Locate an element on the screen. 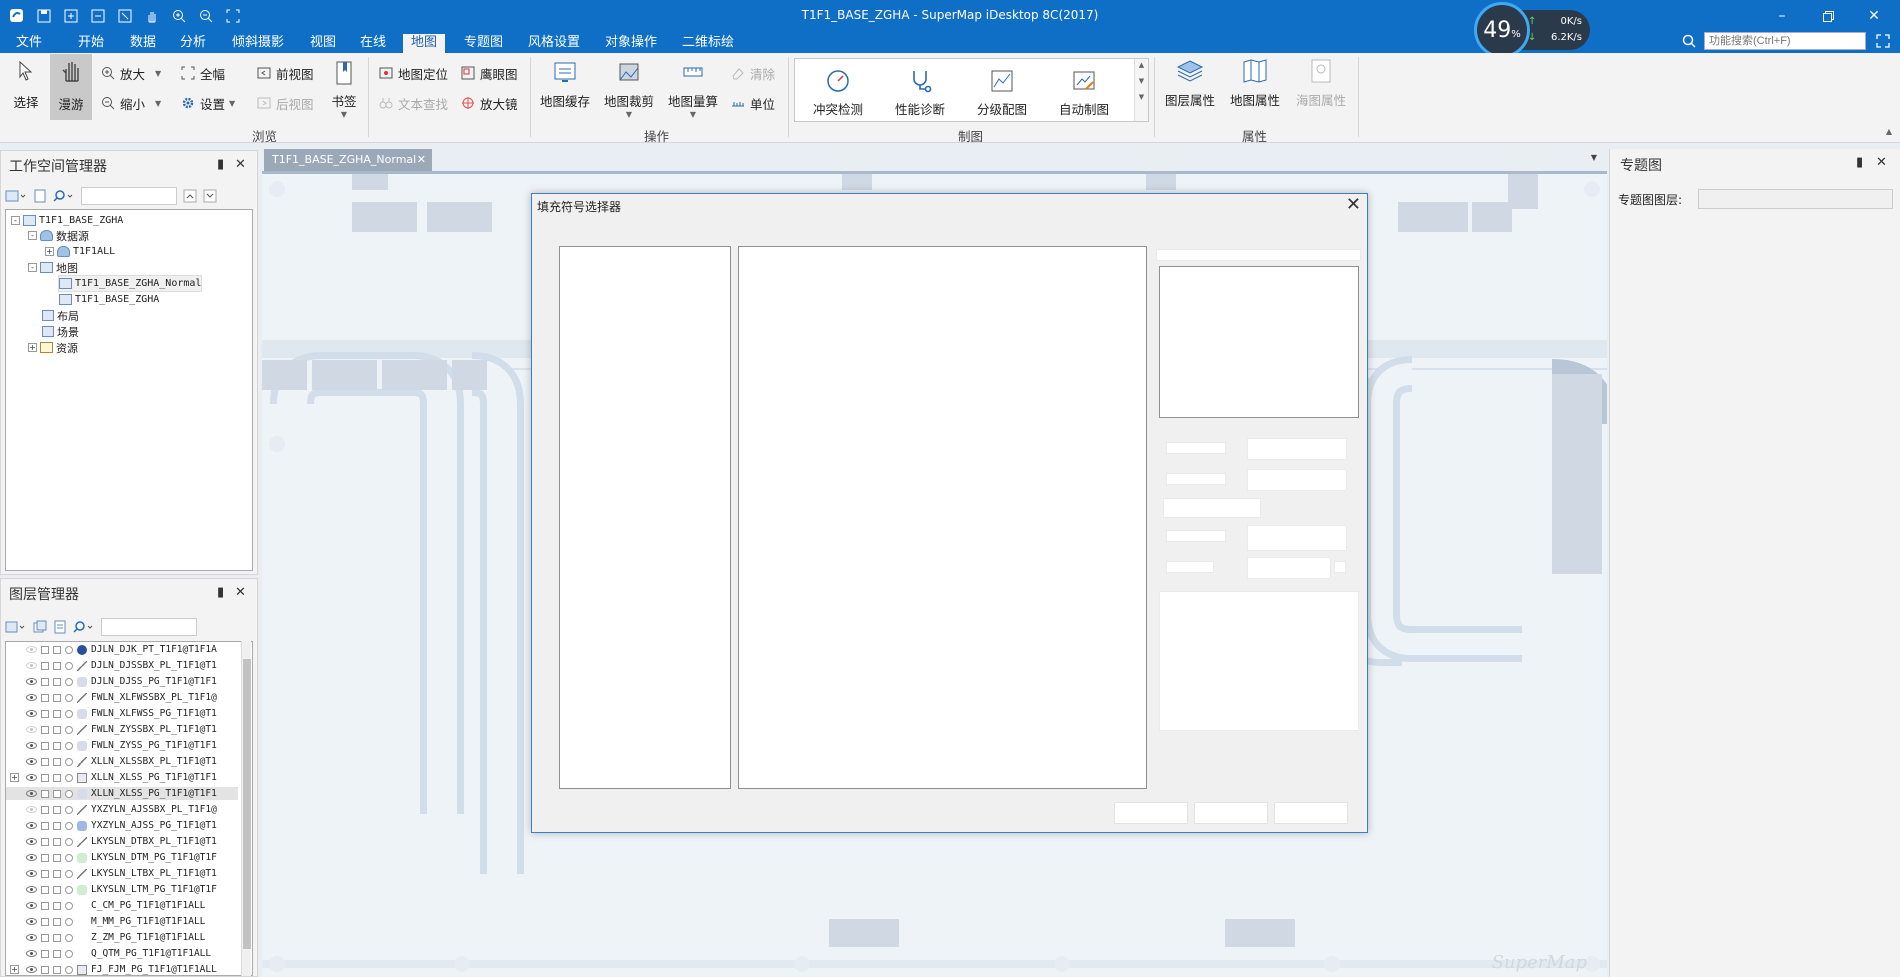 Image resolution: width=1900 pixels, height=977 pixels. zoom-in-button: 放大 ▼ is located at coordinates (130, 73).